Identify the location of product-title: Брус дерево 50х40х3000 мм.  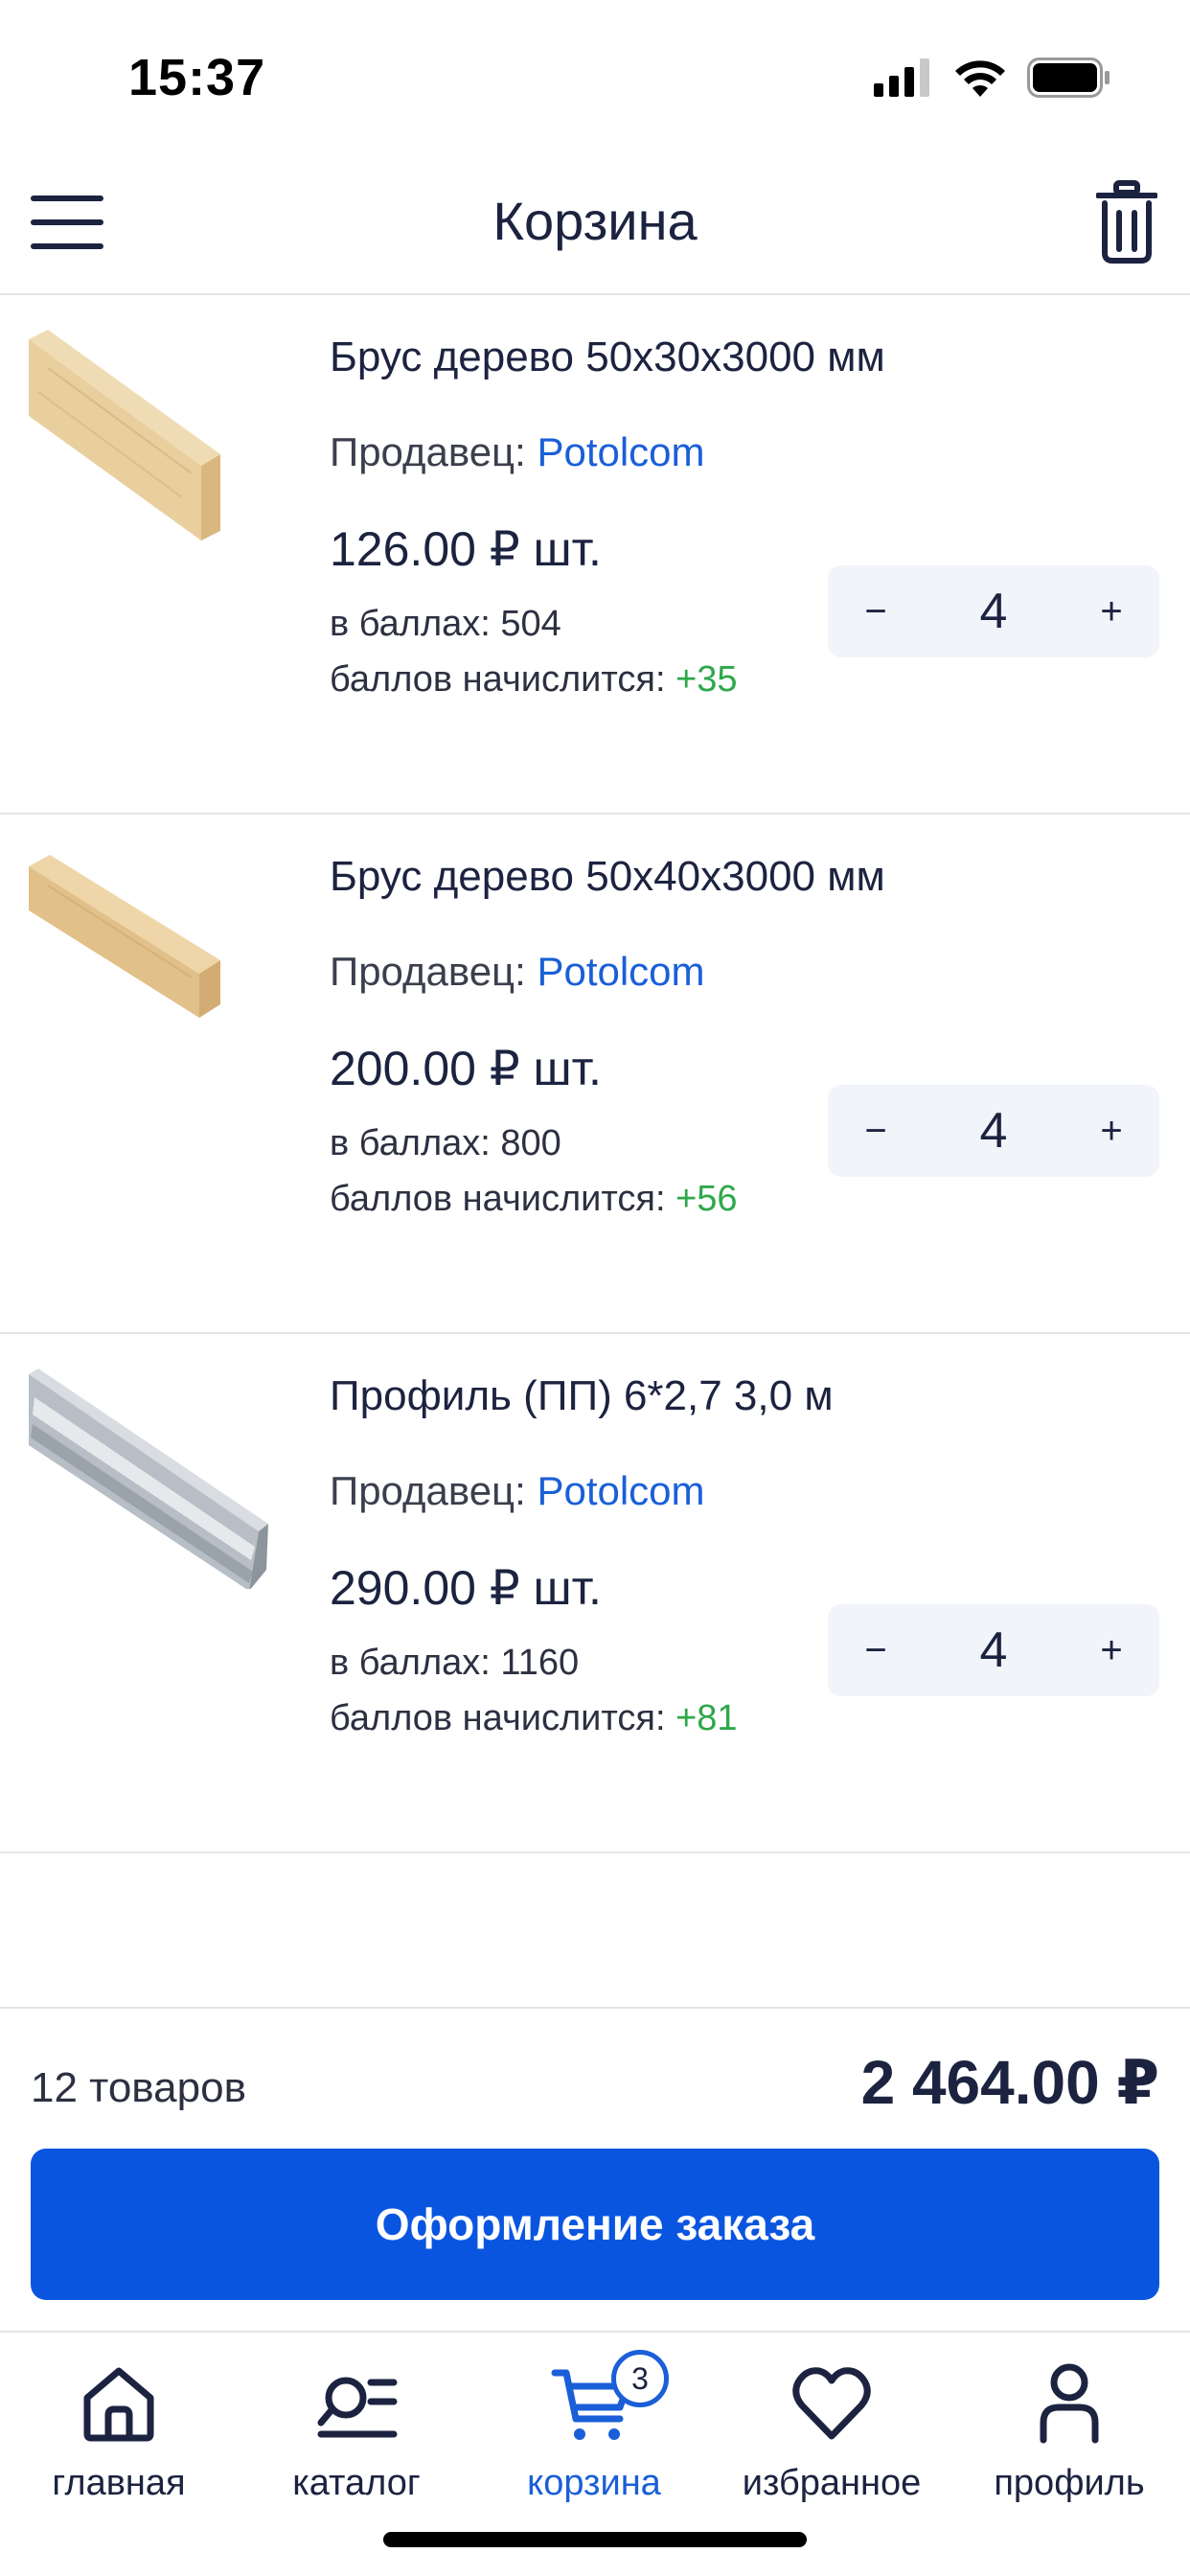
(607, 877).